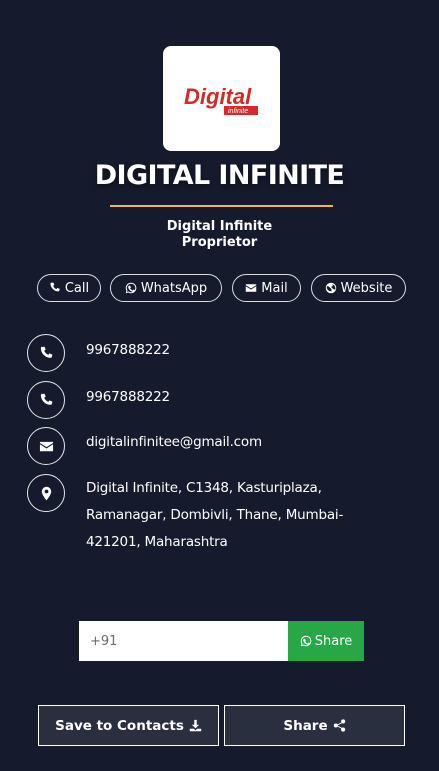 This screenshot has width=439, height=771. I want to click on website-button: Website, so click(358, 288).